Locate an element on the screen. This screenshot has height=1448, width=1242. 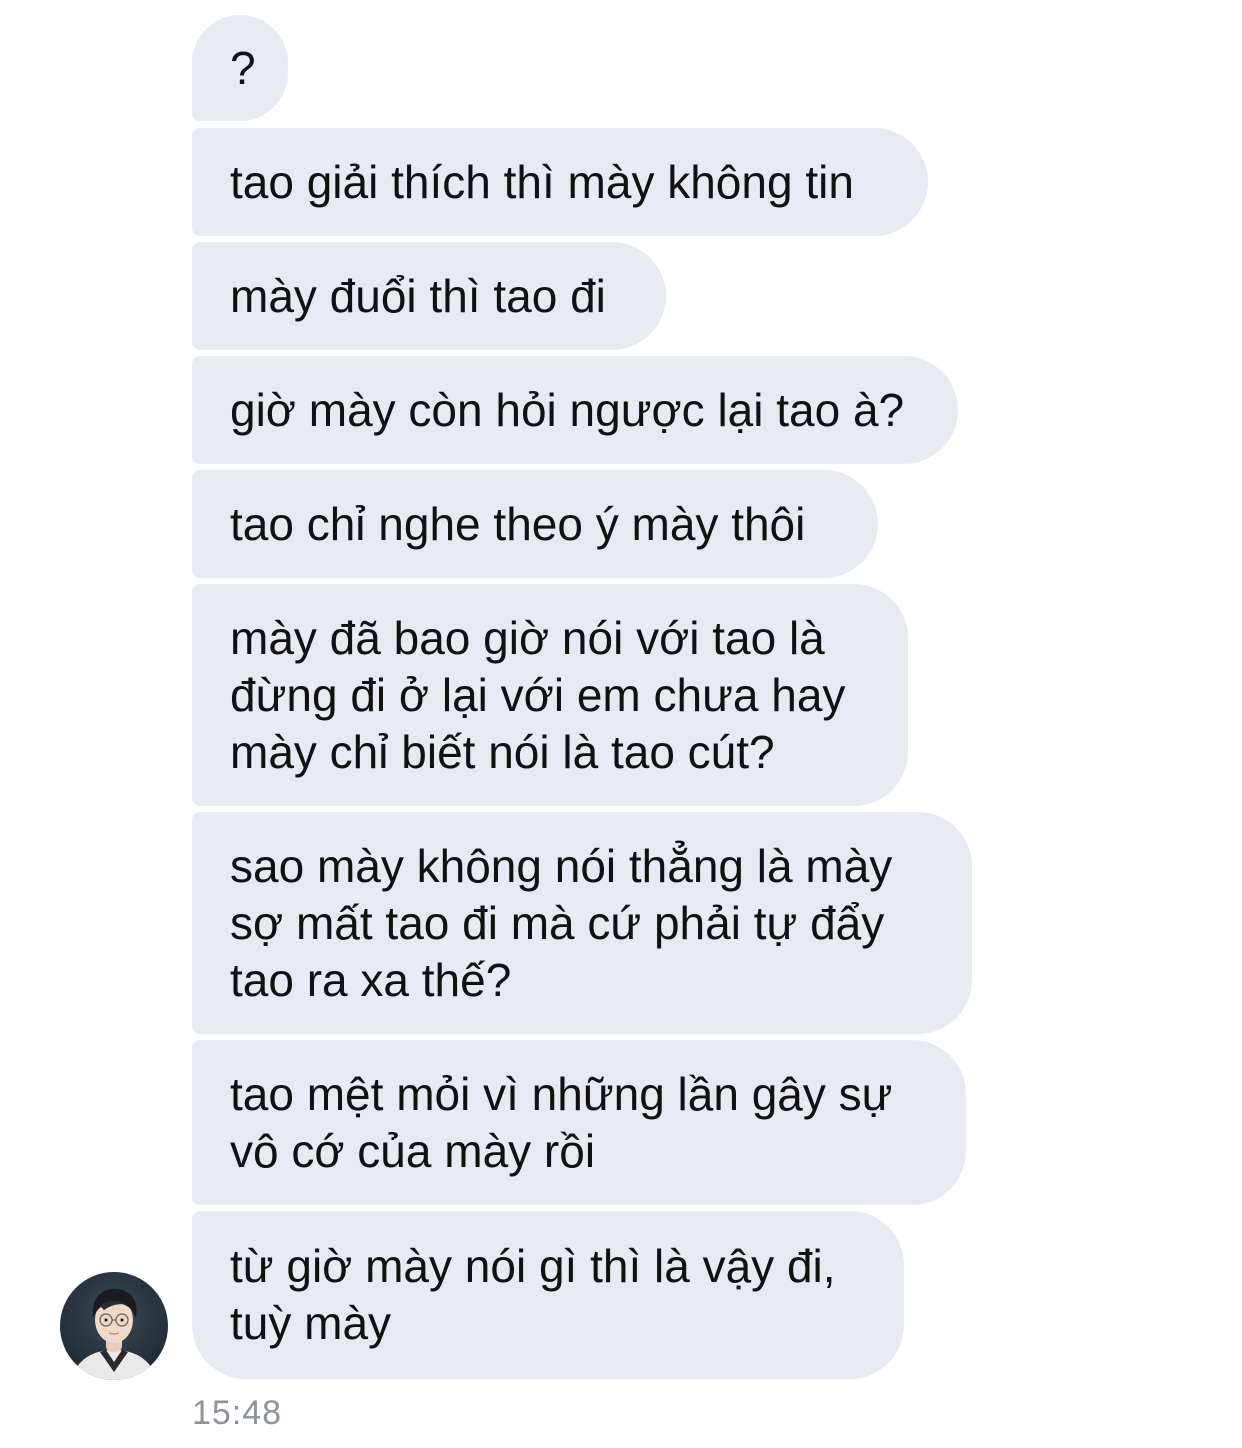
avatar-portrait-icon is located at coordinates (114, 1326).